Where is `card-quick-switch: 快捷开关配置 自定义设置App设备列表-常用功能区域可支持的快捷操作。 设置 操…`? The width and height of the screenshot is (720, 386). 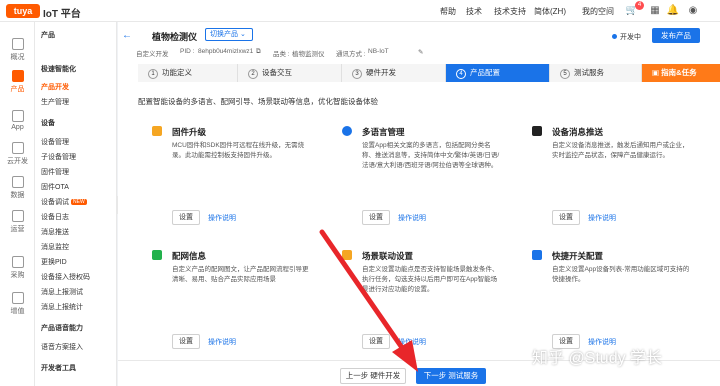
card-quick-switch: 快捷开关配置 自定义设置App设备列表-常用功能区域可支持的快捷操作。 设置 操… is located at coordinates (605, 303).